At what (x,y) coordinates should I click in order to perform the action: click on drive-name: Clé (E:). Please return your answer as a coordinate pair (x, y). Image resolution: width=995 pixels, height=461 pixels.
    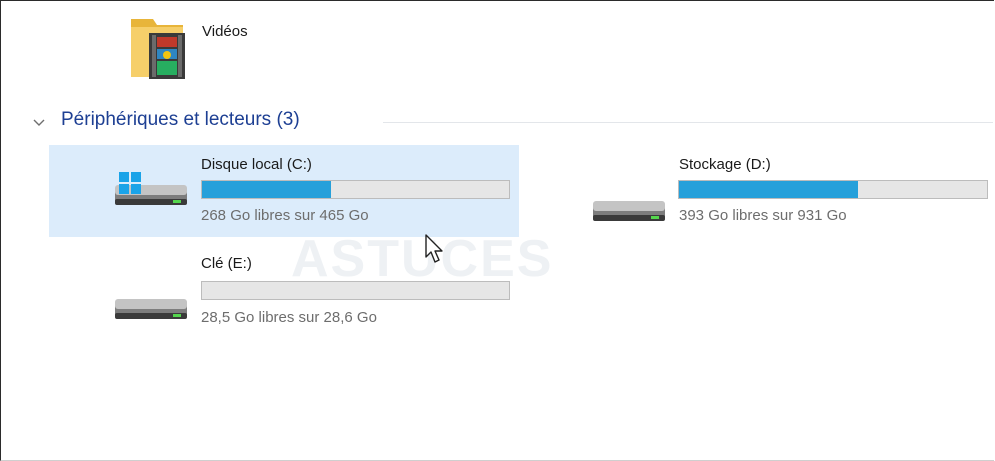
    Looking at the image, I should click on (226, 263).